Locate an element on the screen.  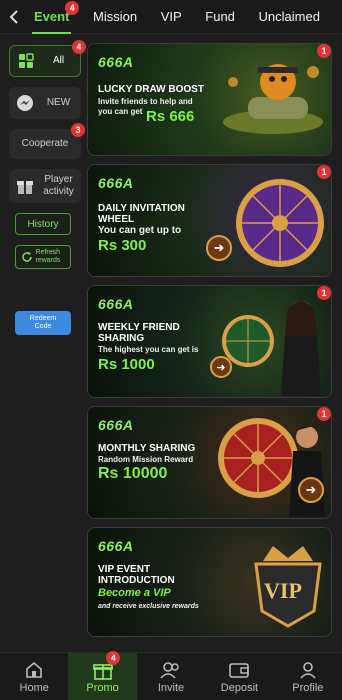
wheel-go-button: ➜ is located at coordinates (219, 248).